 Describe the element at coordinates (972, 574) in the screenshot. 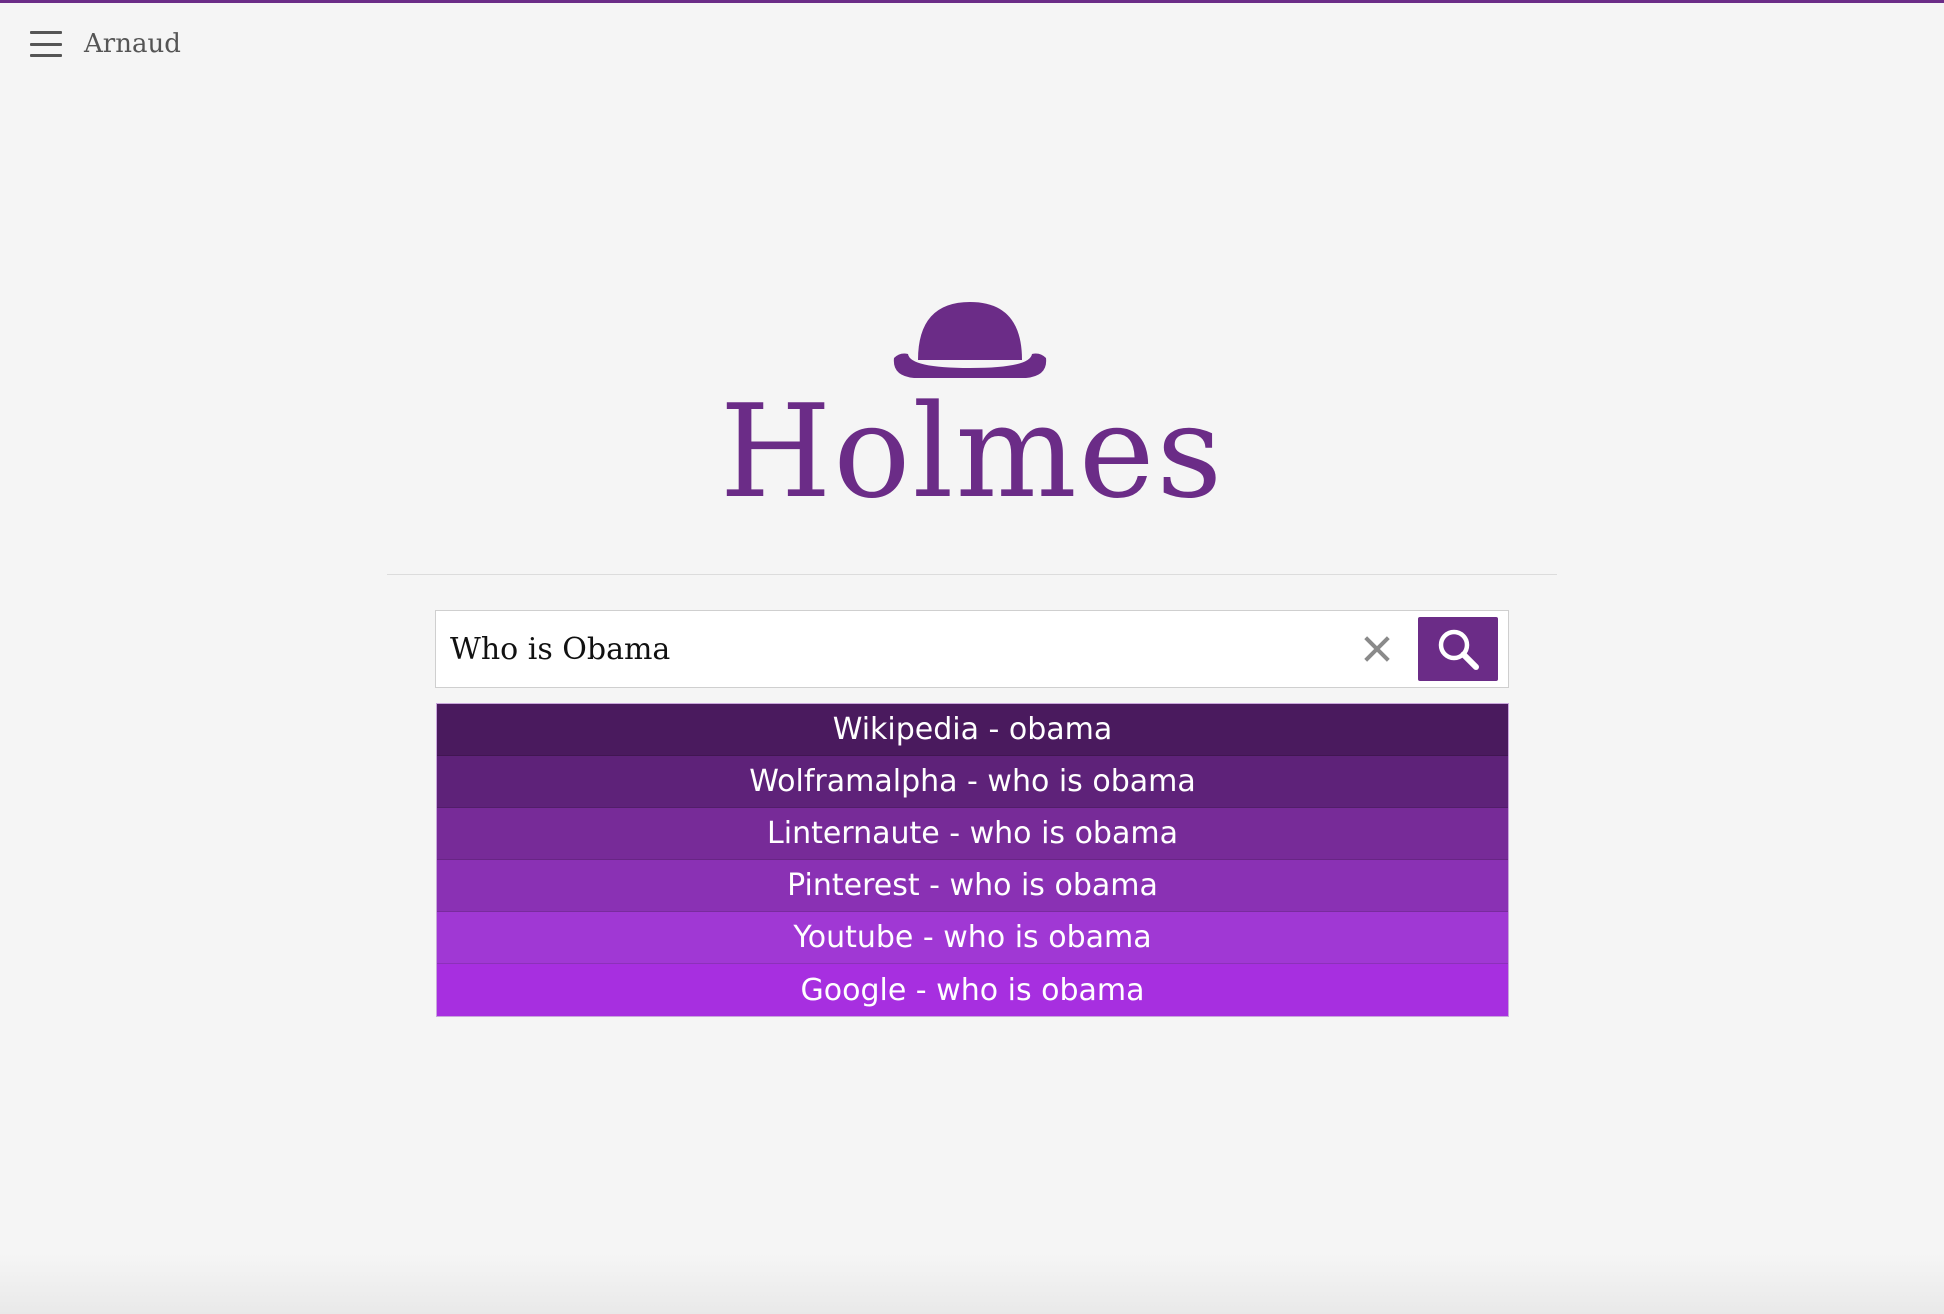

I see `divider` at that location.